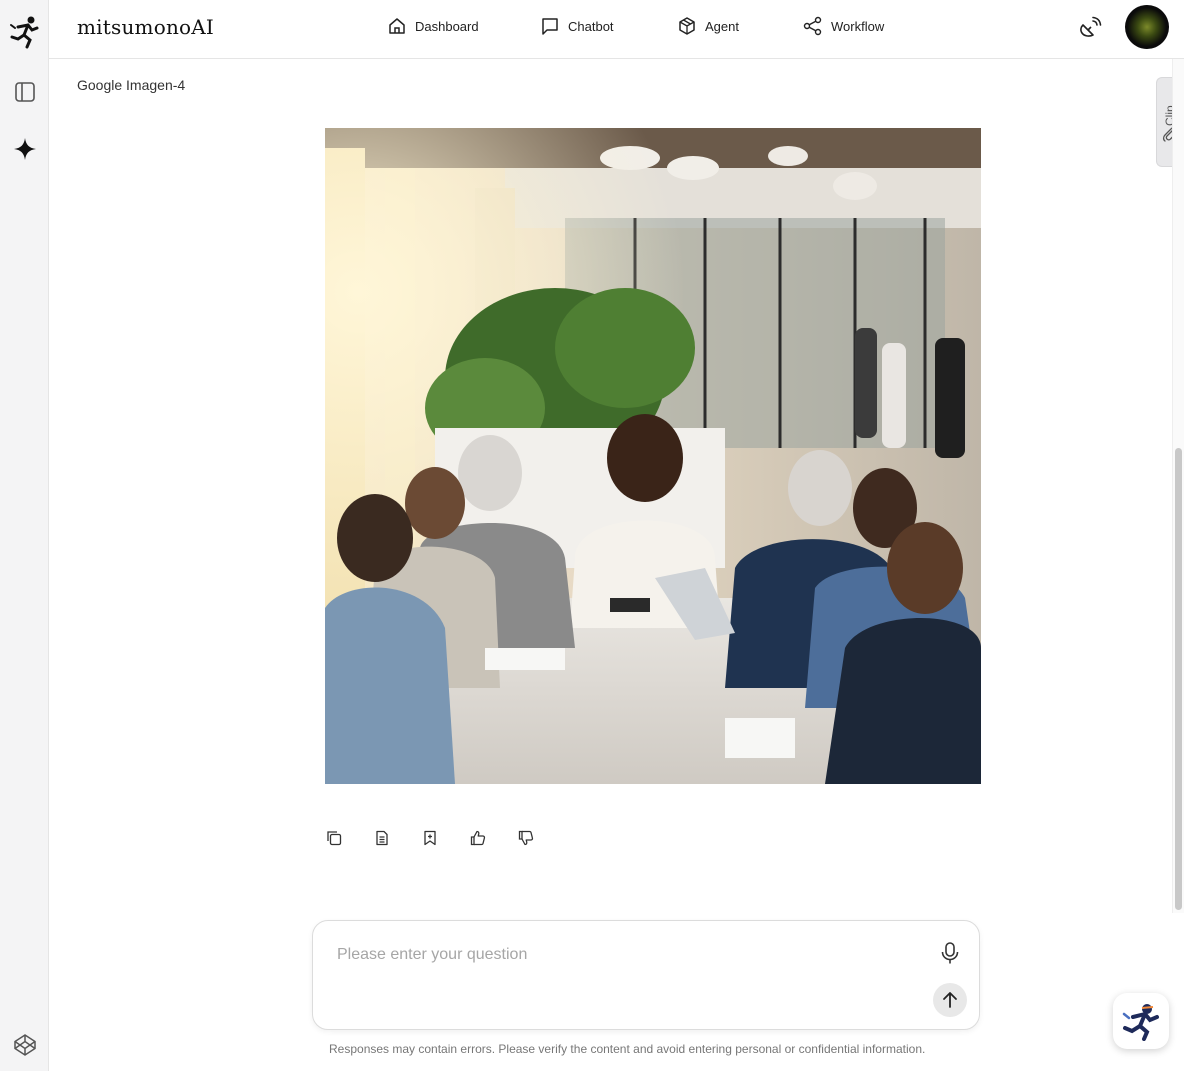  I want to click on codepen-icon, so click(25, 1045).